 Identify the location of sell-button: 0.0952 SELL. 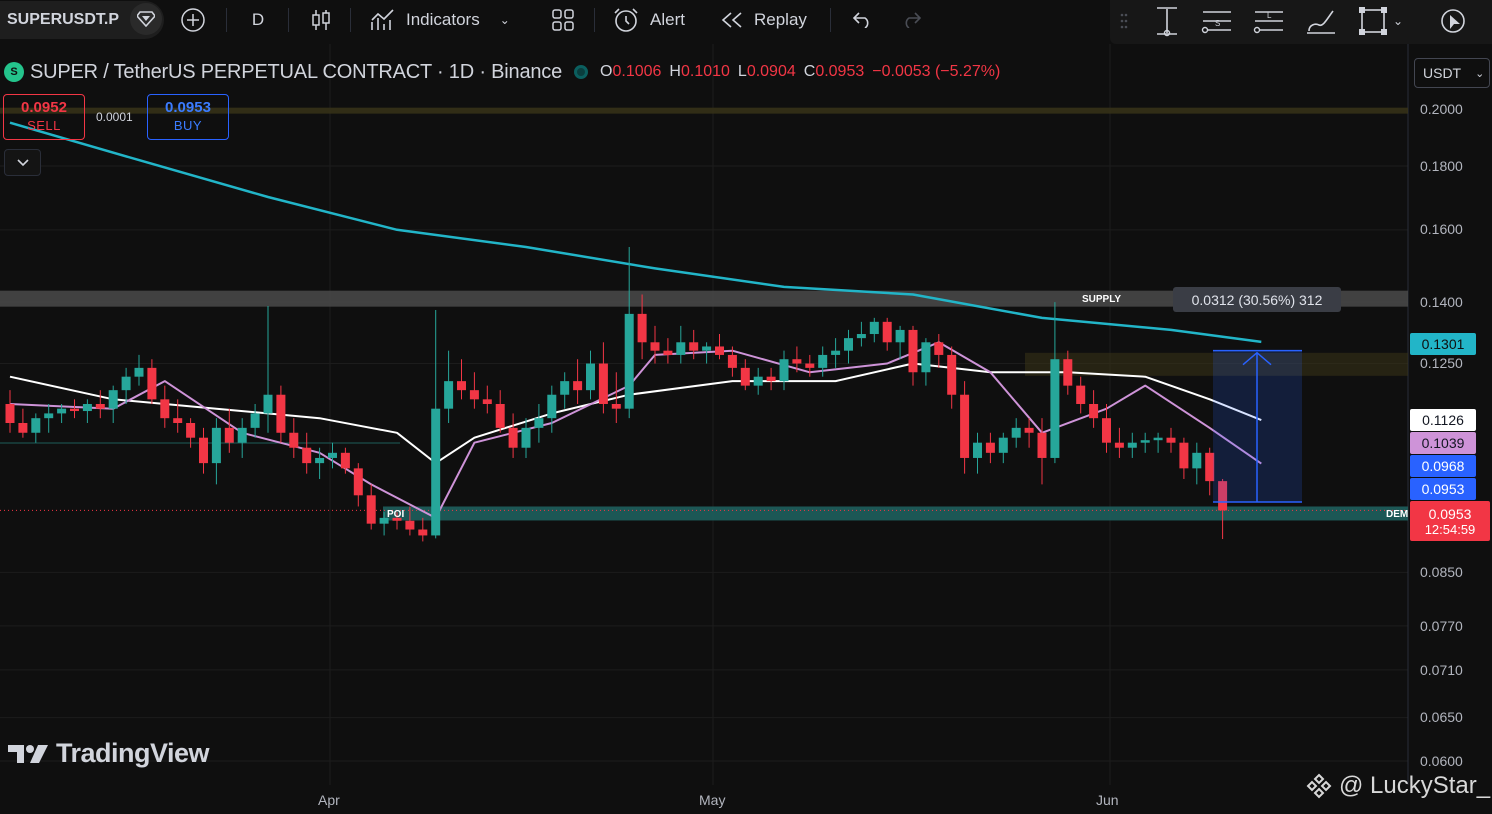
(44, 117).